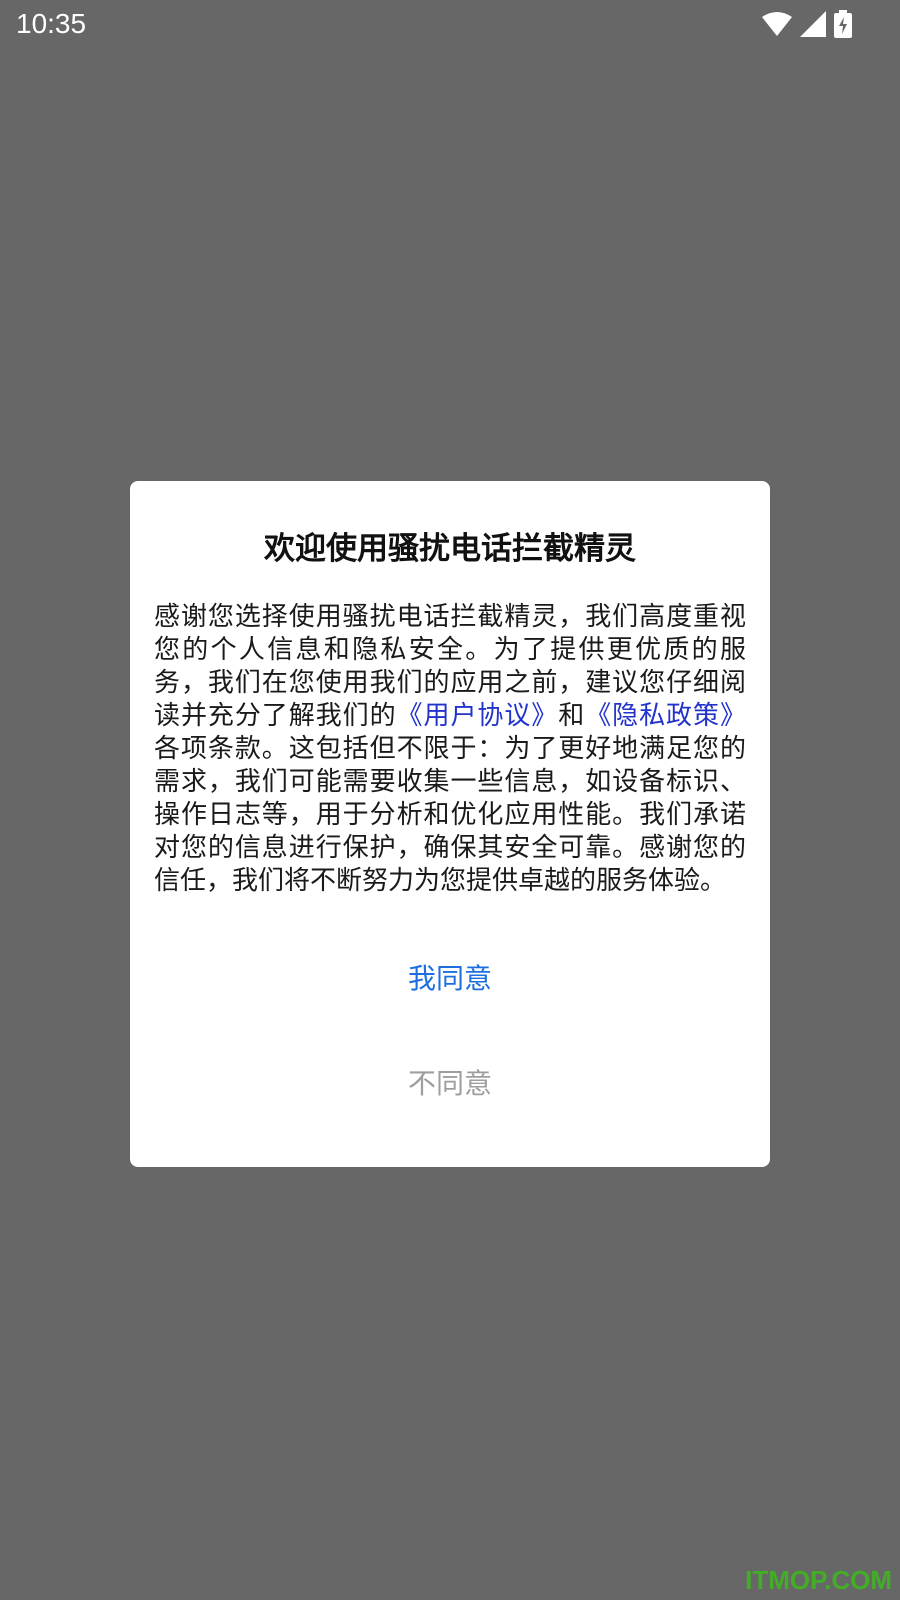 The image size is (900, 1600). Describe the element at coordinates (450, 1084) in the screenshot. I see `disagree-button: 不同意` at that location.